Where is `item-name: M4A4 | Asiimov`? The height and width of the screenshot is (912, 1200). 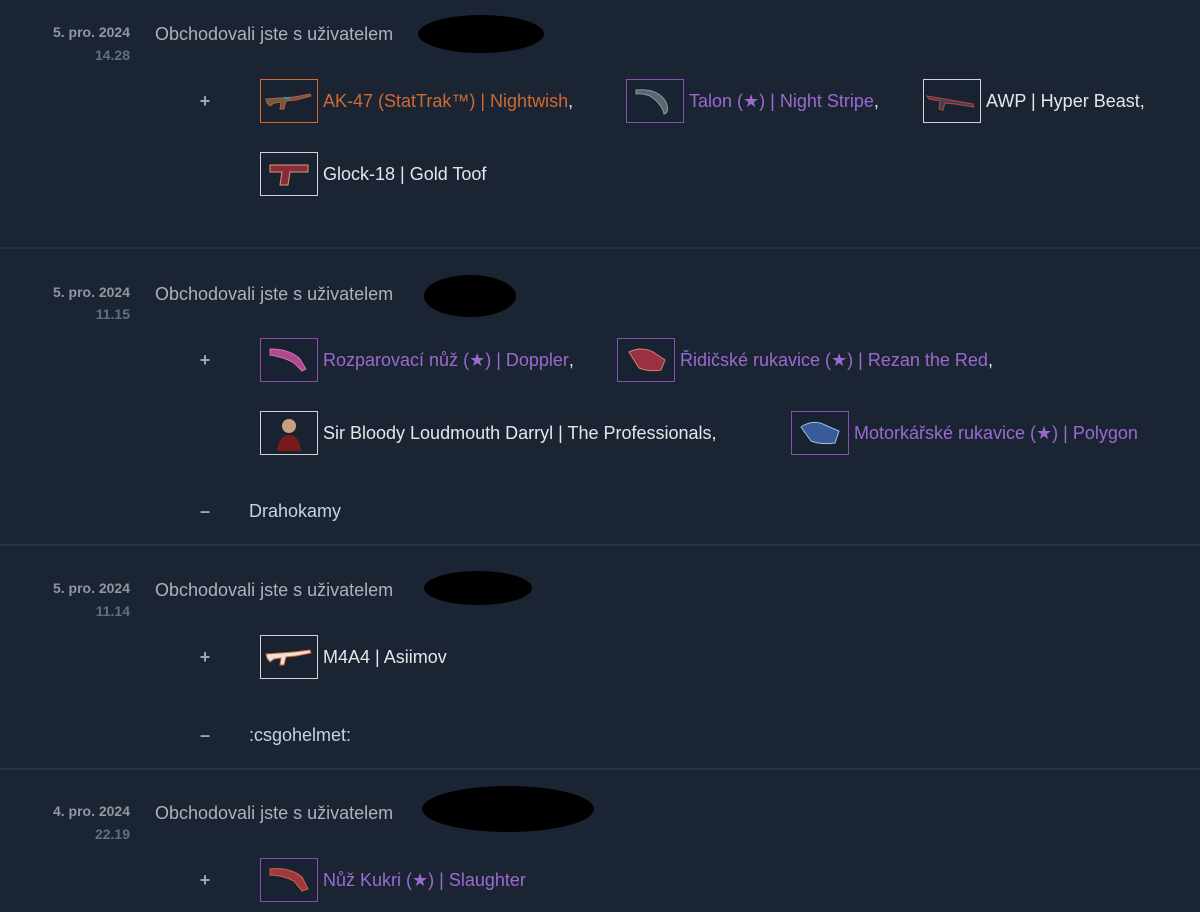 item-name: M4A4 | Asiimov is located at coordinates (385, 657).